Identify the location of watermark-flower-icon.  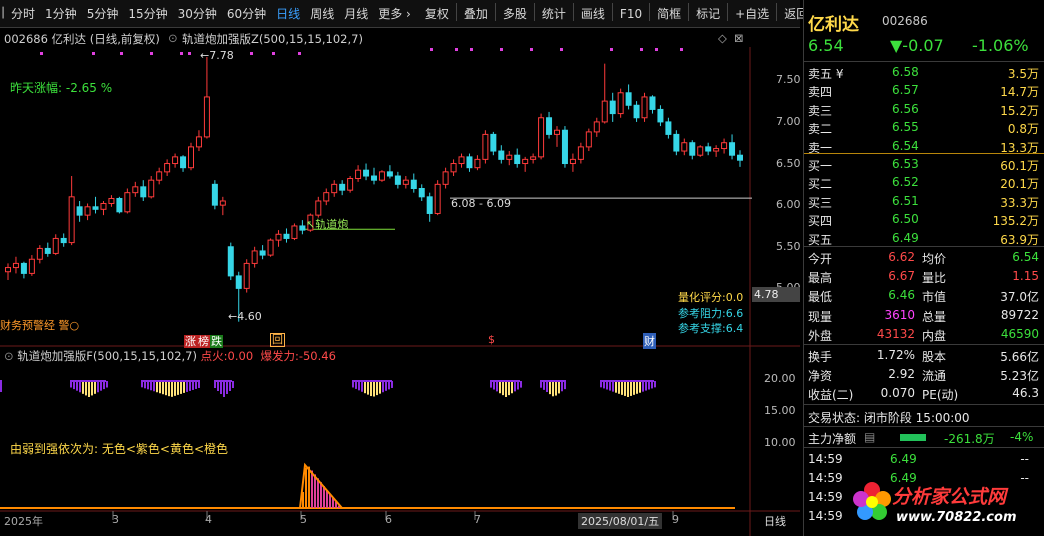
(872, 501).